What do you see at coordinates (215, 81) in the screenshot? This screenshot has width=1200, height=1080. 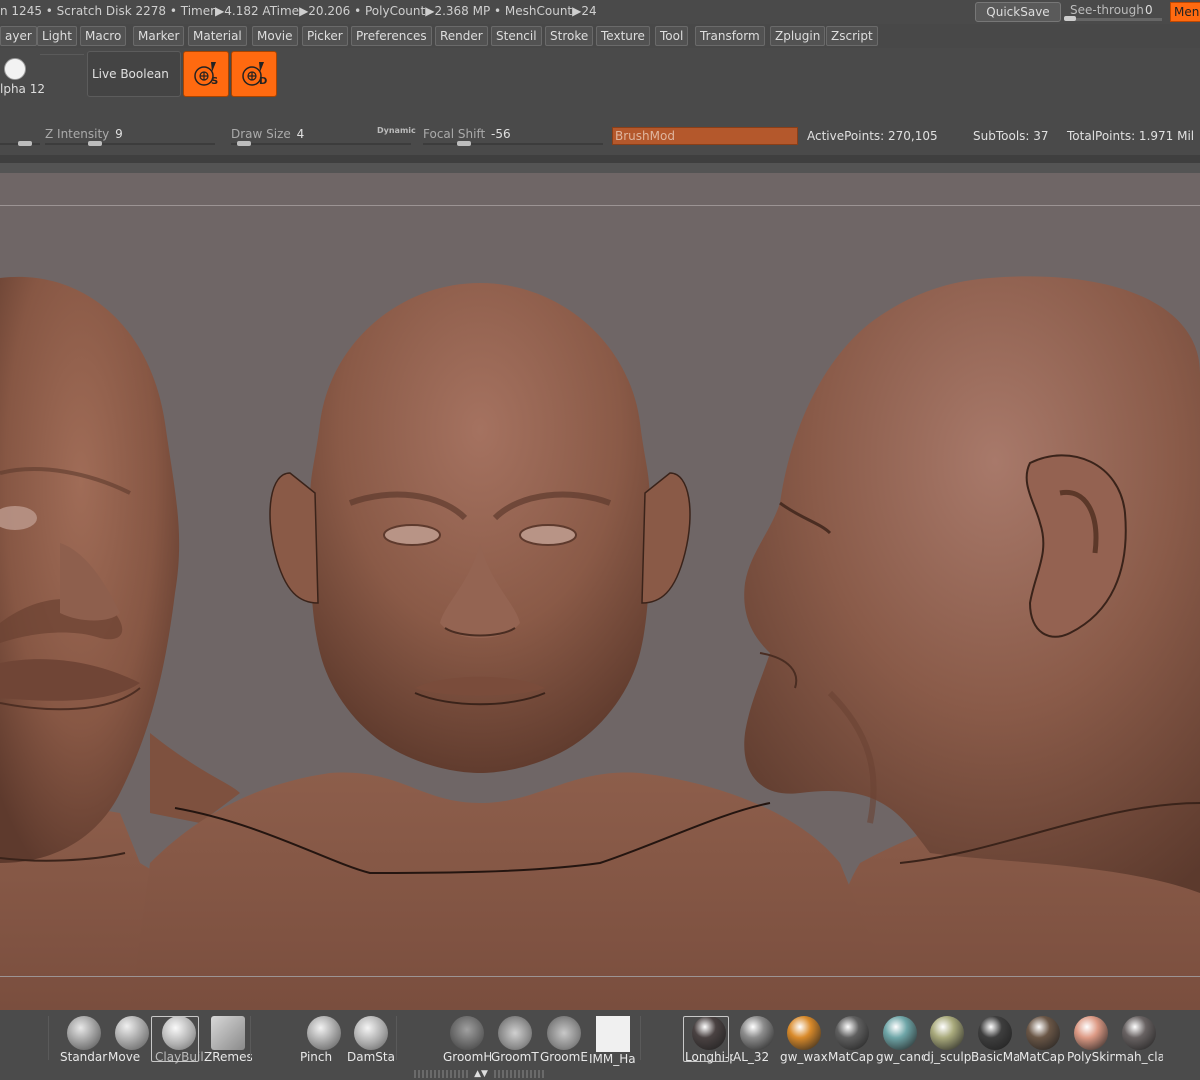 I see `spotlight-s-letter: S` at bounding box center [215, 81].